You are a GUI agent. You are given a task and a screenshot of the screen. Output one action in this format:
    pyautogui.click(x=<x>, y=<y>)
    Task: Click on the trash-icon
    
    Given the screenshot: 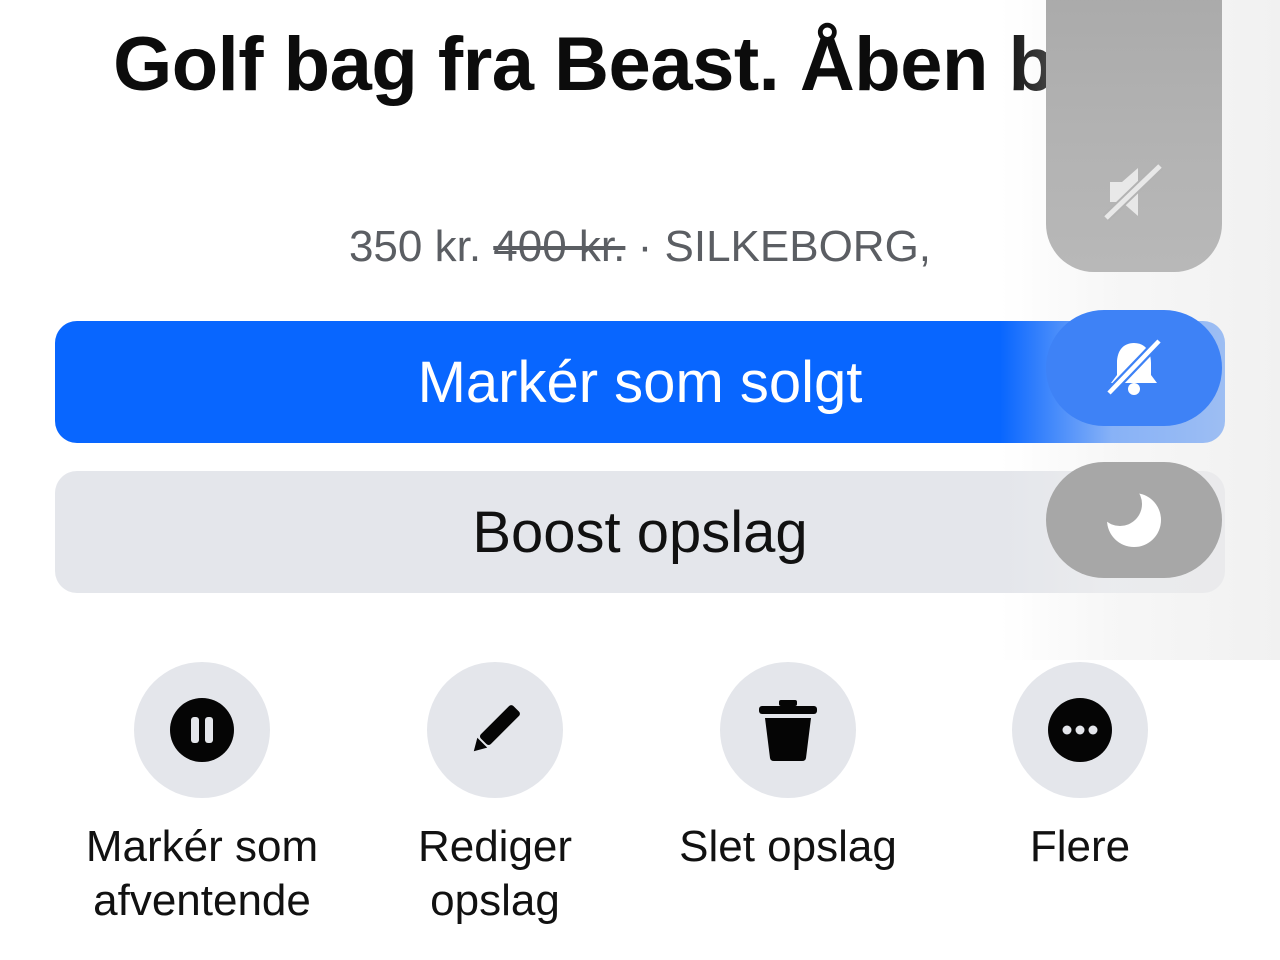 What is the action you would take?
    pyautogui.click(x=788, y=730)
    